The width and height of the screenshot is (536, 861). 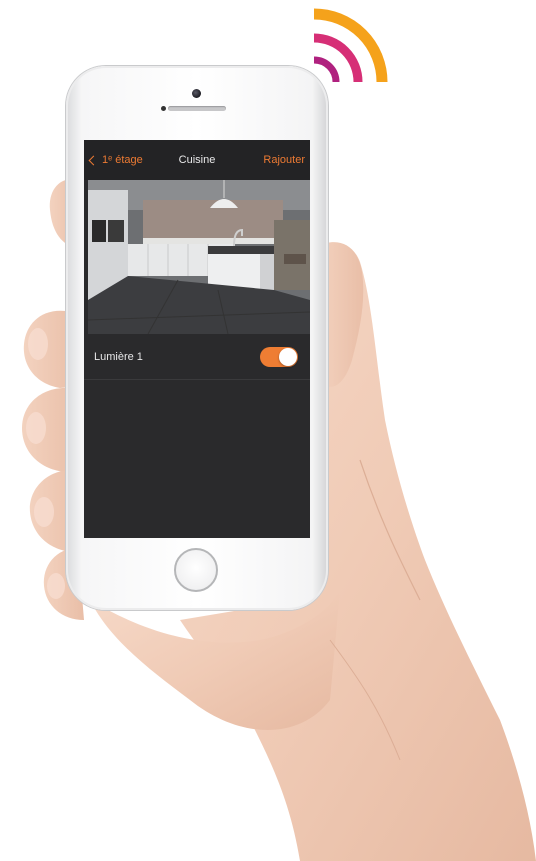 I want to click on device-row-light-1: Lumière 1, so click(x=197, y=357).